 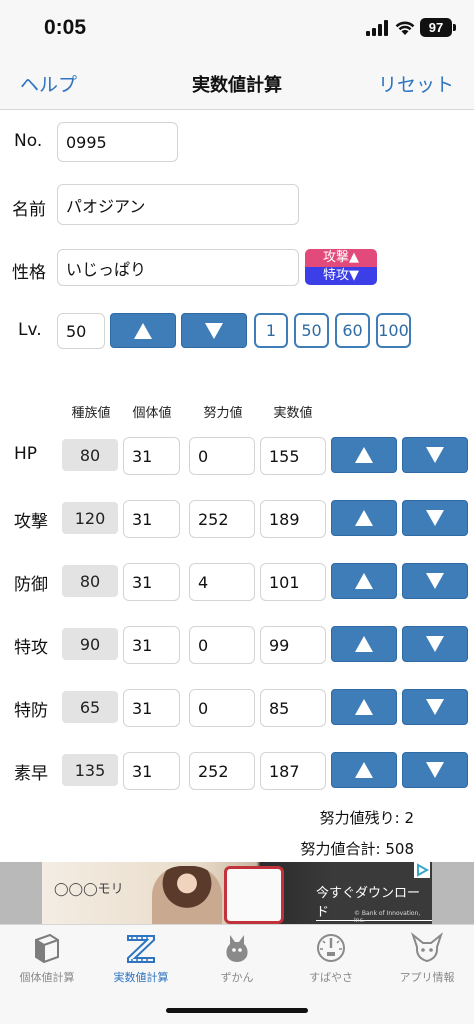 I want to click on actual-input-hp, so click(x=297, y=456).